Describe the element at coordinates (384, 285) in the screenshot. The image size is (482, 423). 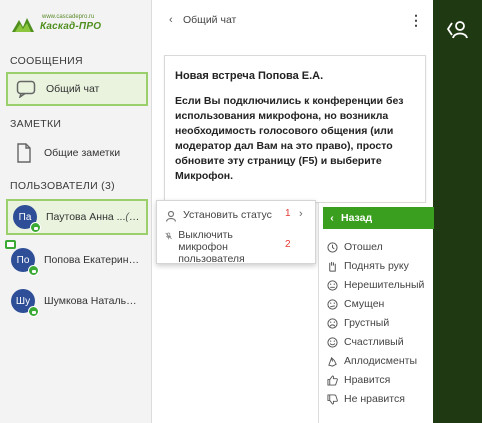
I see `status-label: Нерешительный` at that location.